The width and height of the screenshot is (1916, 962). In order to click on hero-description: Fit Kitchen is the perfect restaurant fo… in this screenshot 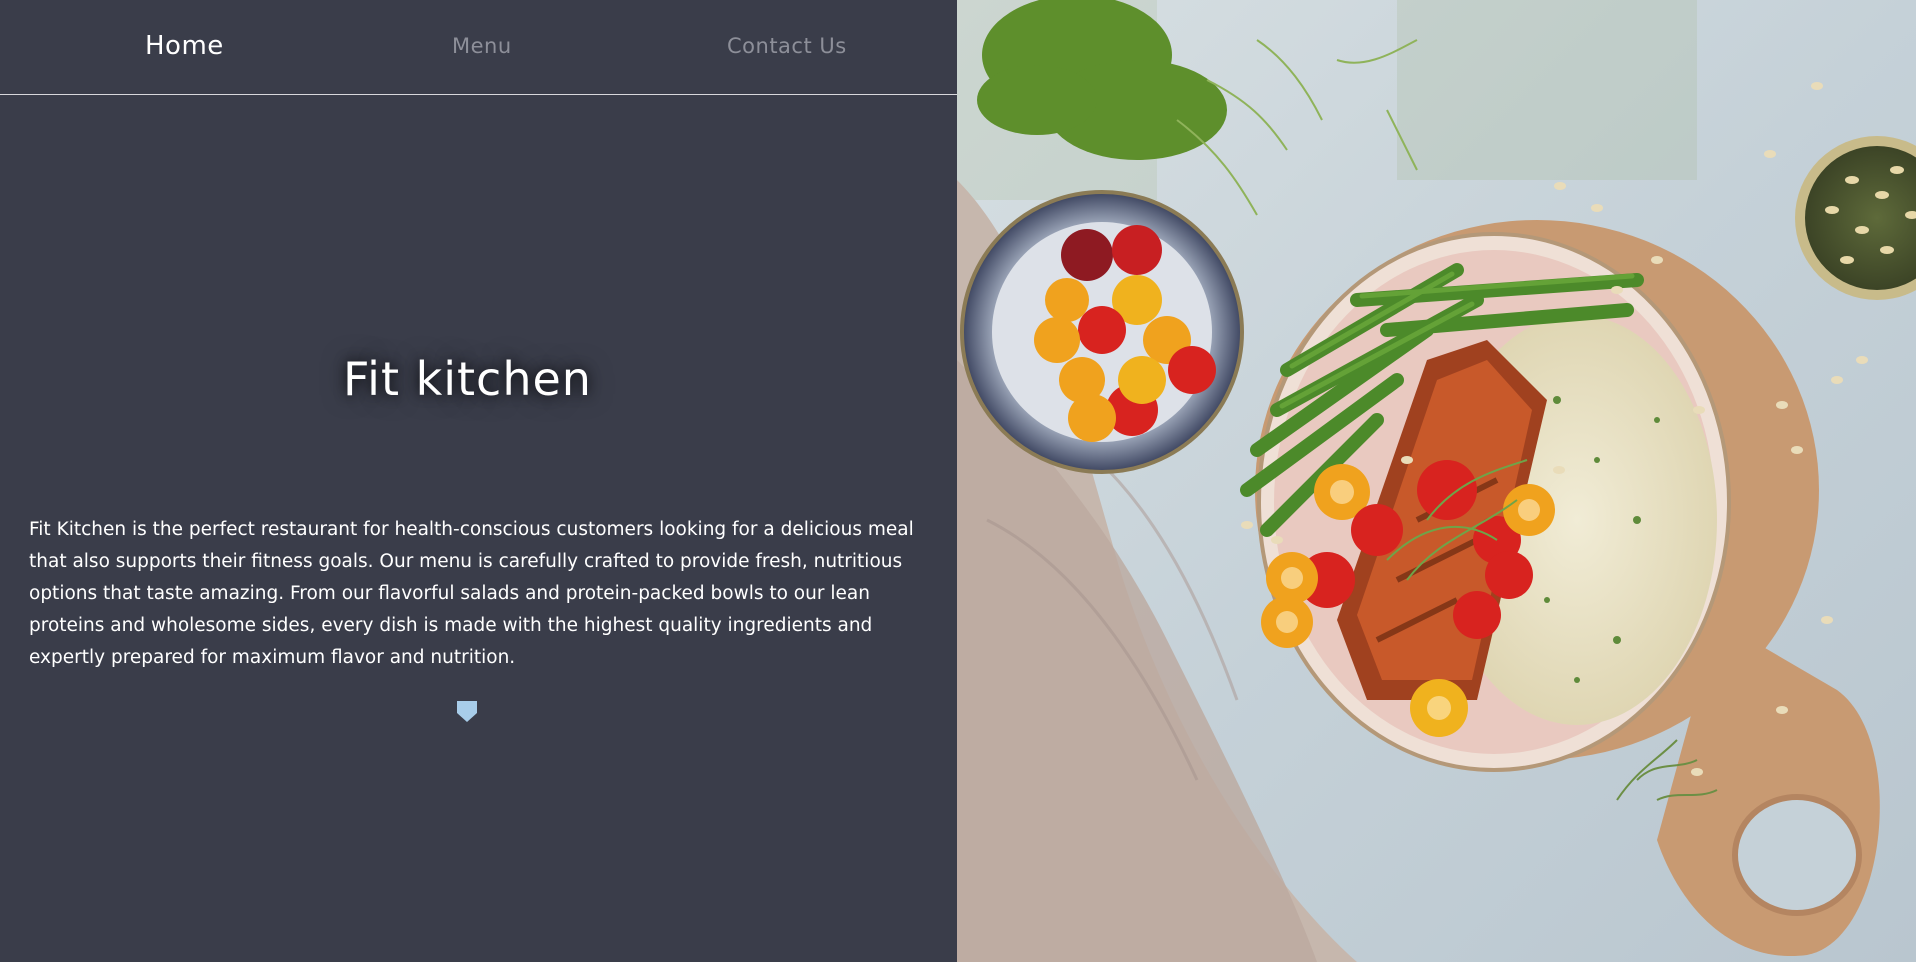, I will do `click(471, 593)`.